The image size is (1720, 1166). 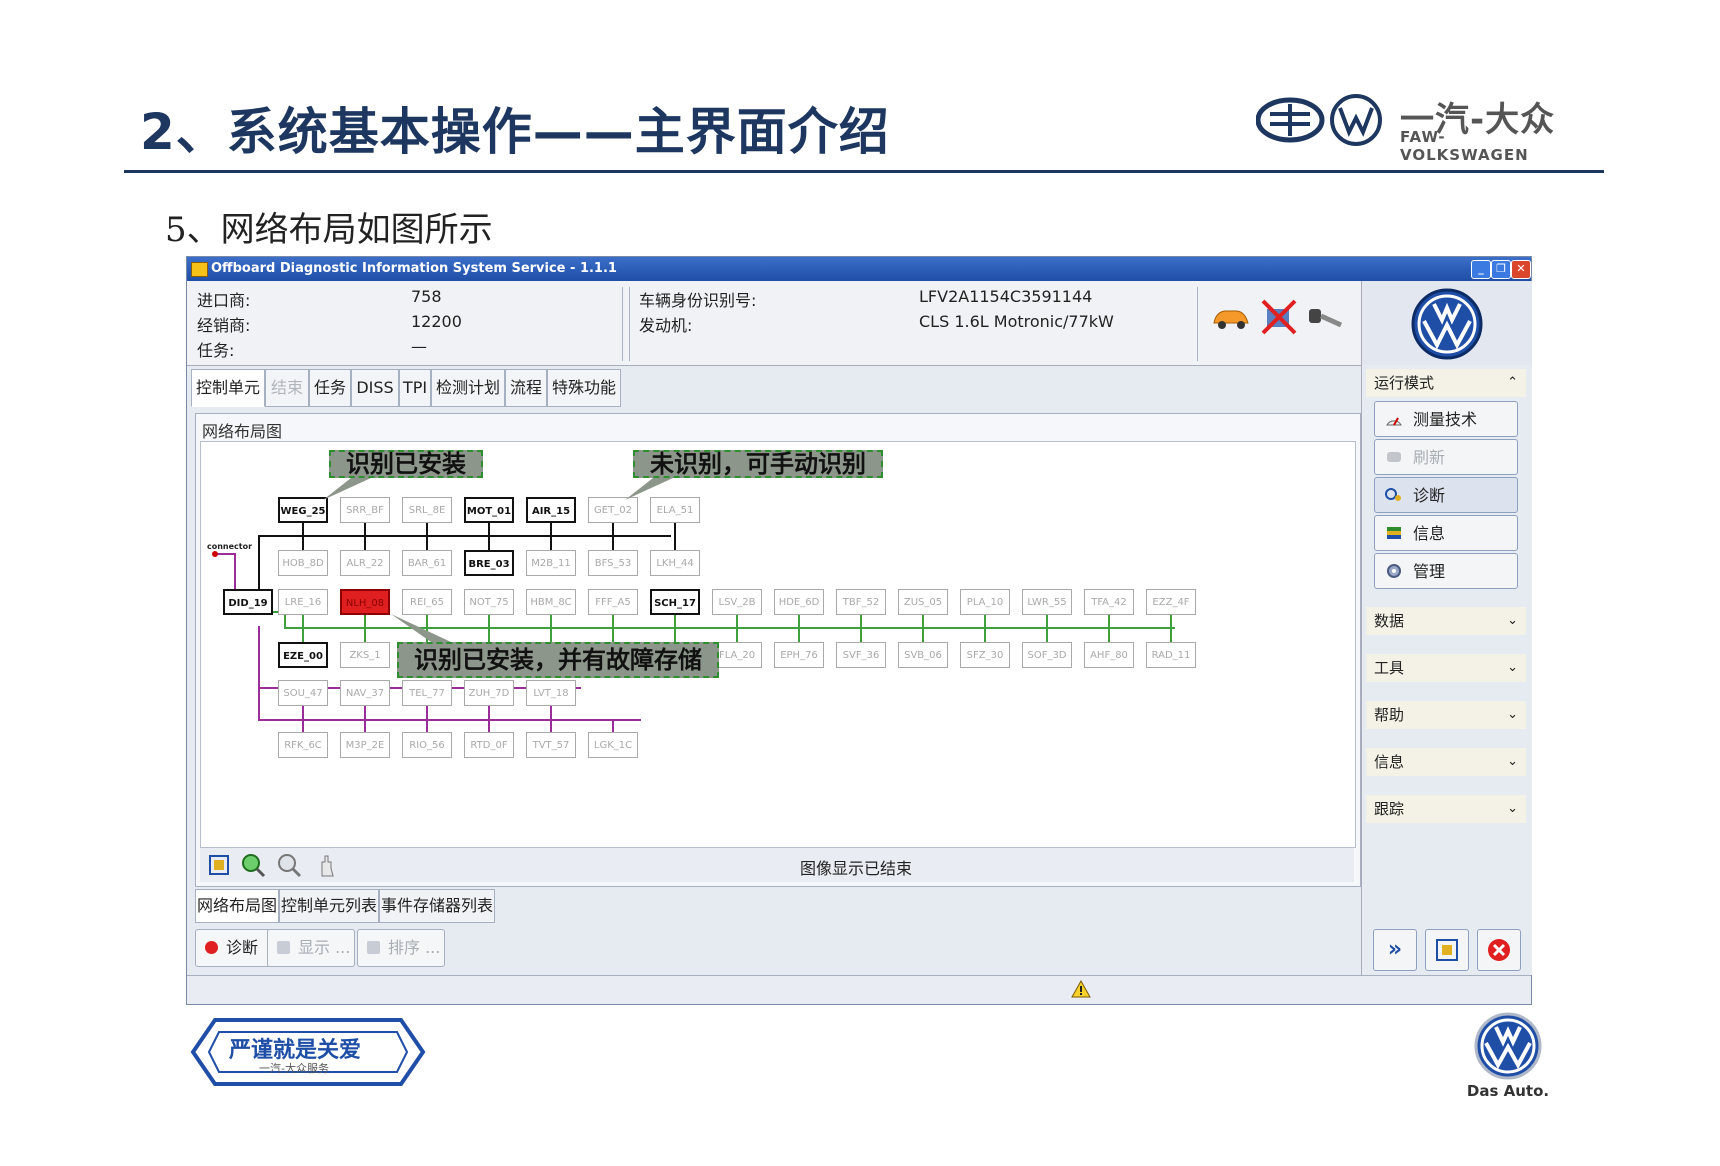 I want to click on zoom-out-icon, so click(x=289, y=865).